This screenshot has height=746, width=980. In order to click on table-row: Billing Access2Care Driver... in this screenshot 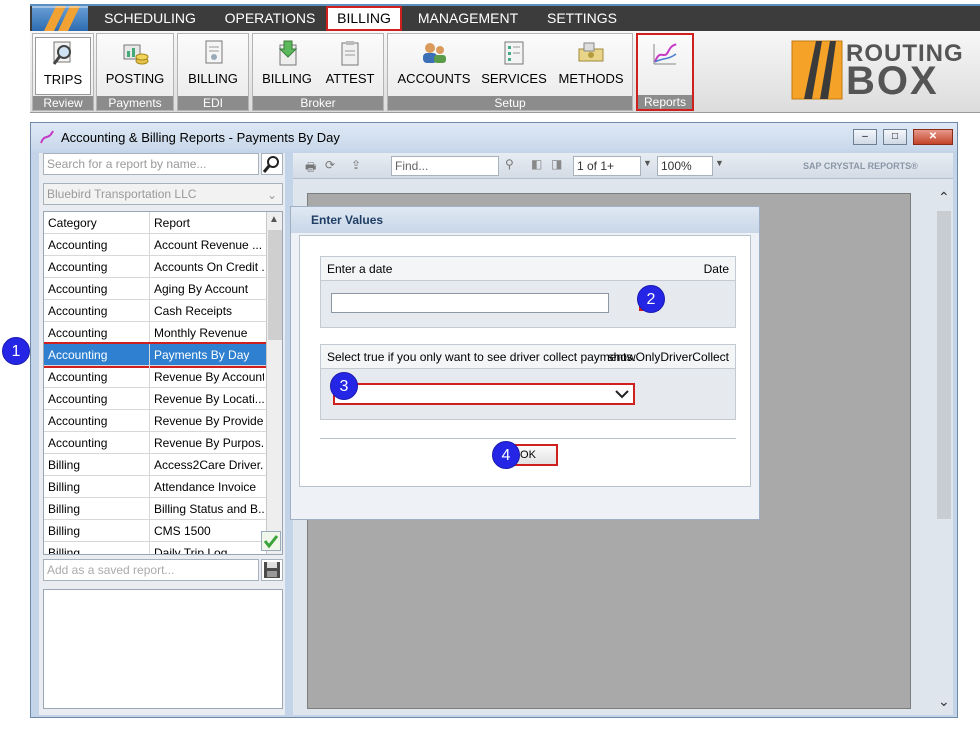, I will do `click(155, 465)`.